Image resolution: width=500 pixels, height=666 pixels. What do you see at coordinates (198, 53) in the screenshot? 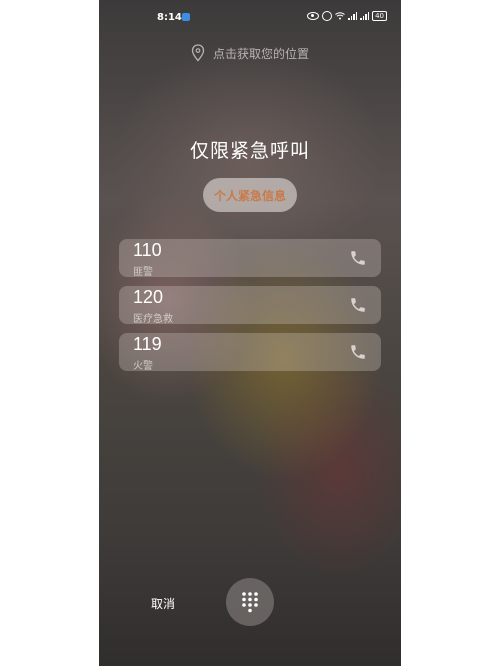
I see `location-pin-icon` at bounding box center [198, 53].